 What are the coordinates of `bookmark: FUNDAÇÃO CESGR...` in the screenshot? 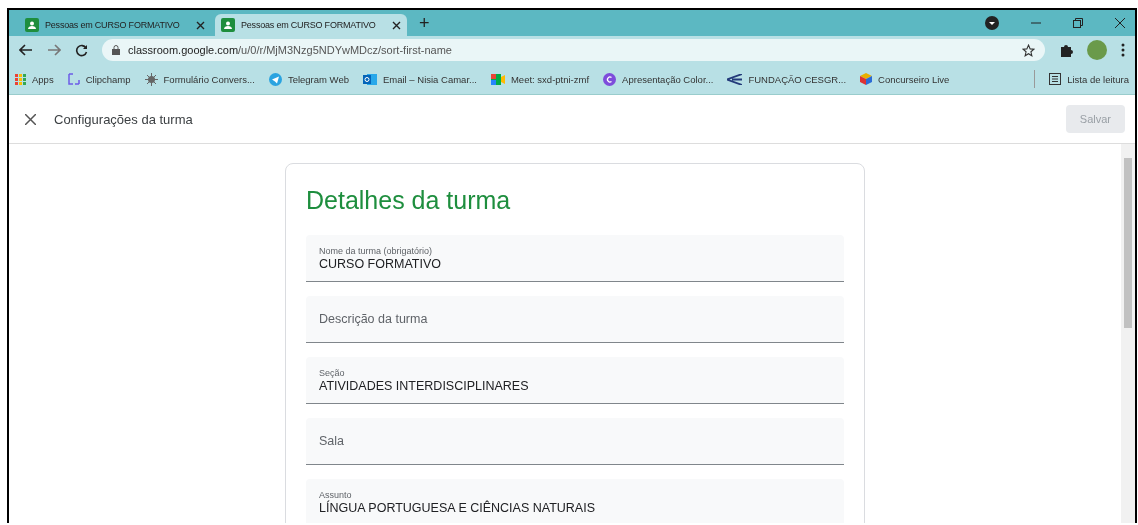 It's located at (787, 79).